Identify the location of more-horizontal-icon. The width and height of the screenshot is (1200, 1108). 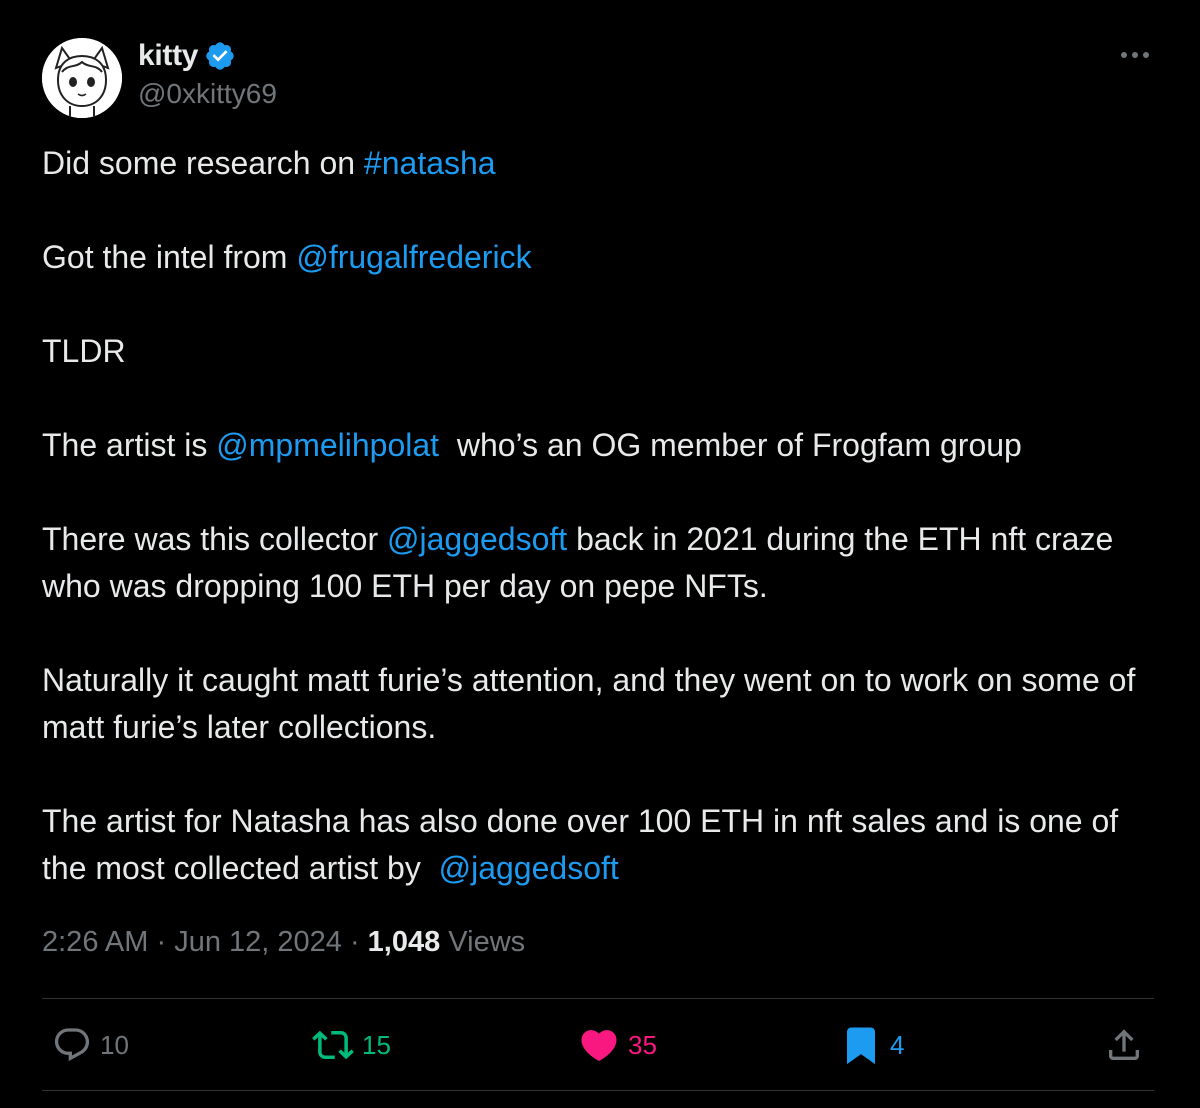
(1135, 55).